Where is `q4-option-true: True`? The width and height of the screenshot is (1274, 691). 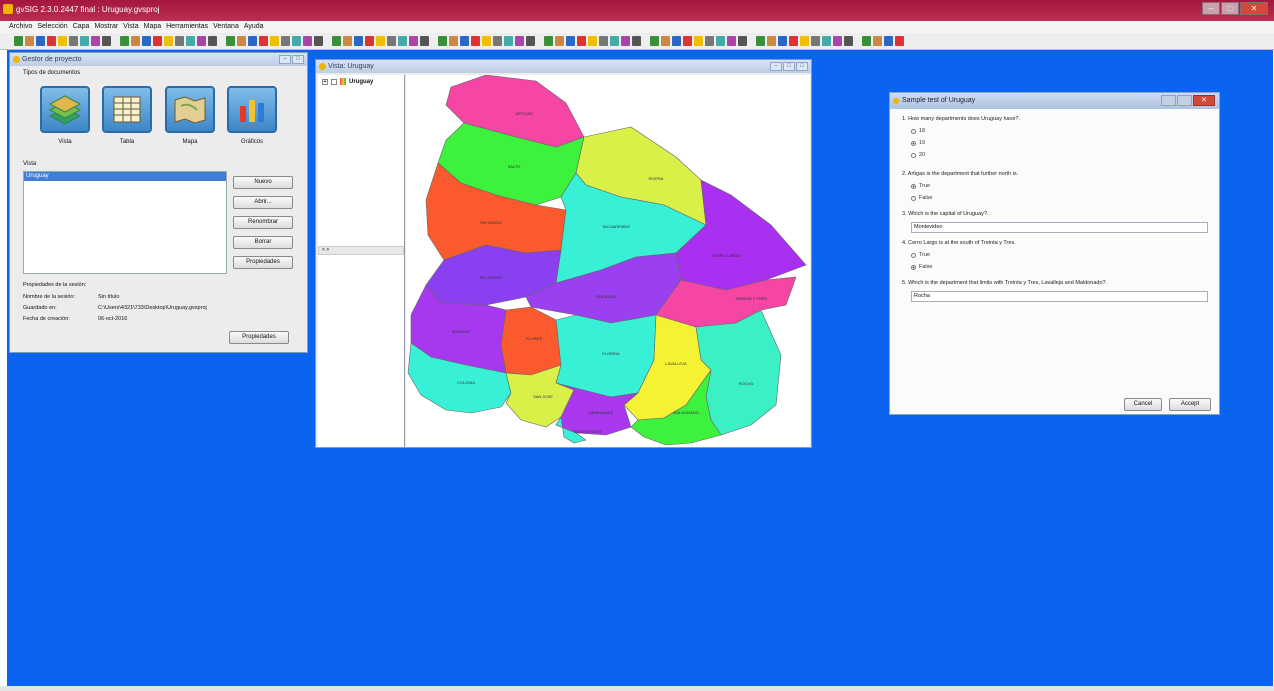 q4-option-true: True is located at coordinates (920, 255).